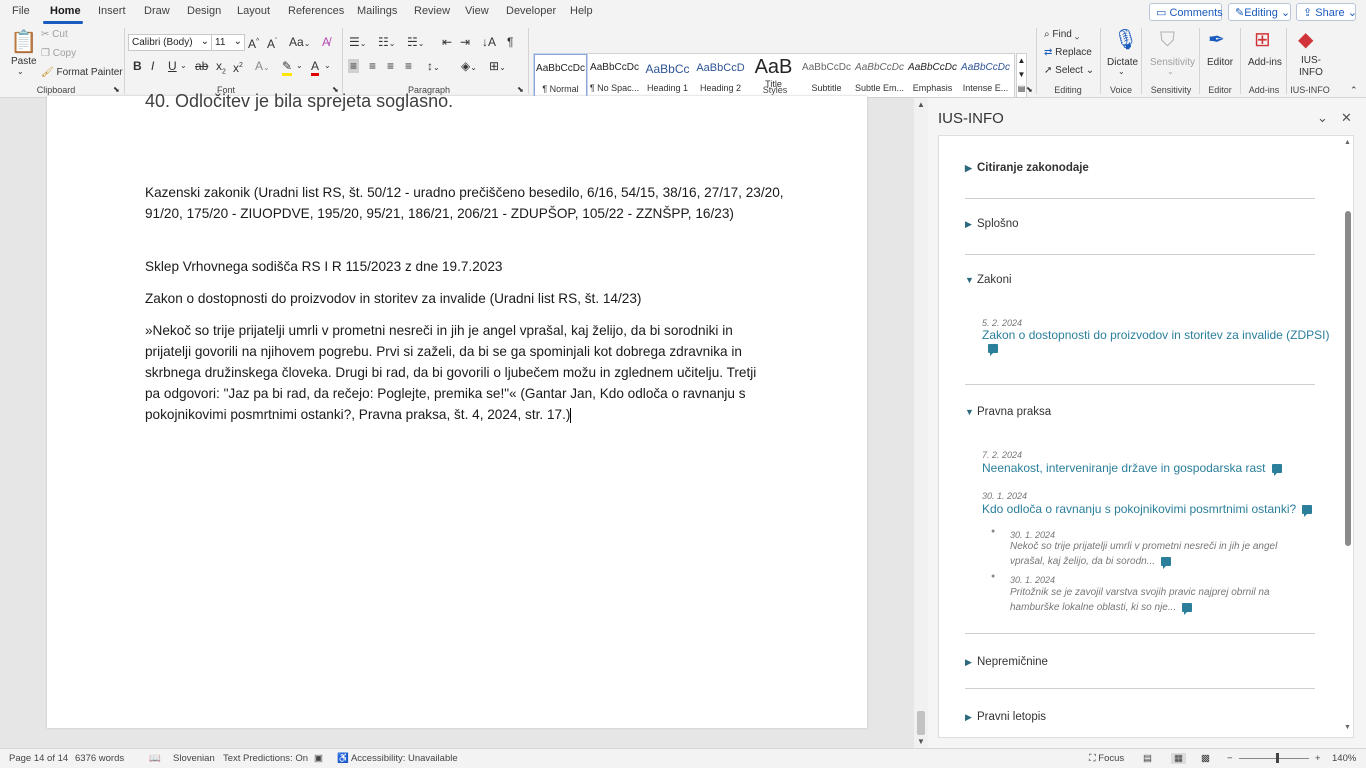  Describe the element at coordinates (1005, 717) in the screenshot. I see `section-pravni-letopis: ▶ Pravni letopis` at that location.